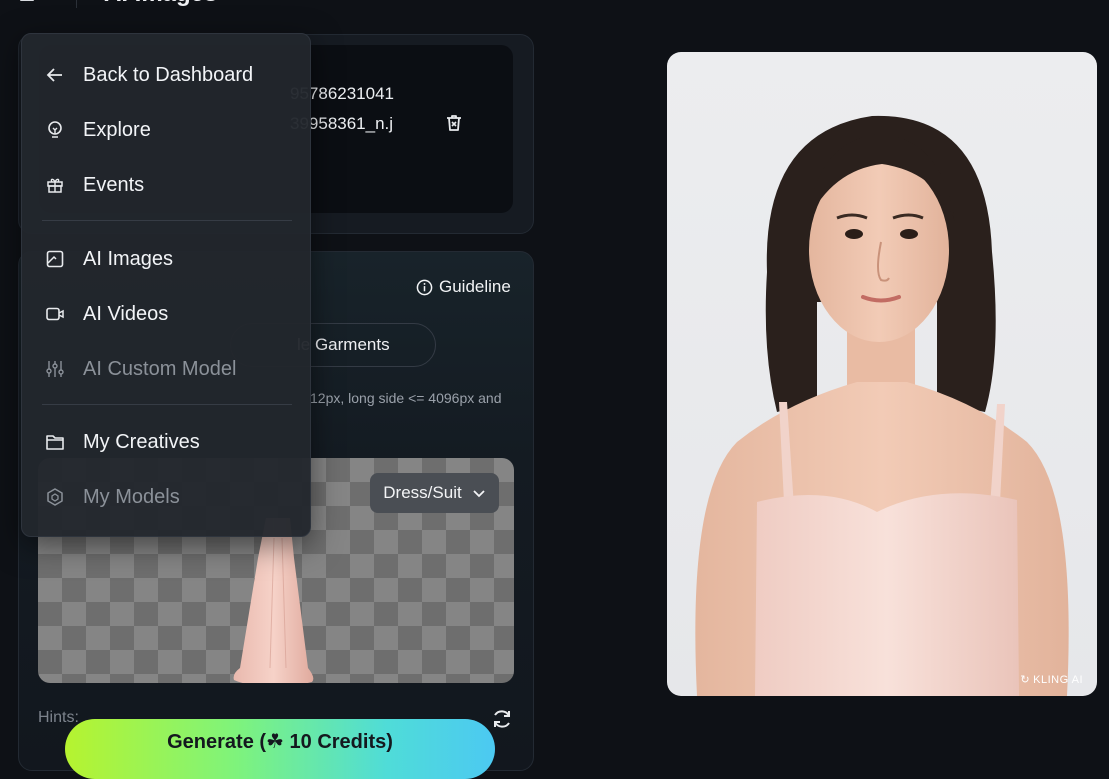  I want to click on menu-item-label: AI Videos, so click(126, 313).